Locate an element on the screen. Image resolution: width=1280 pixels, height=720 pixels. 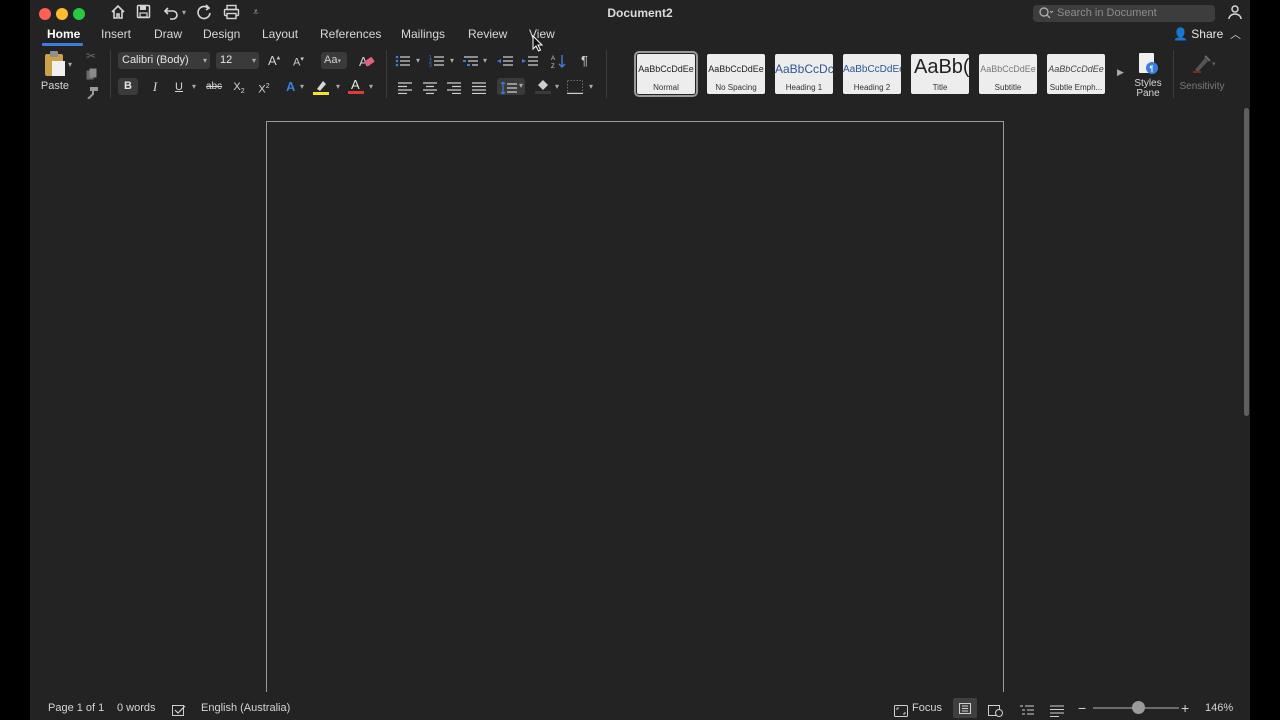
outline-view-icon is located at coordinates (1027, 711).